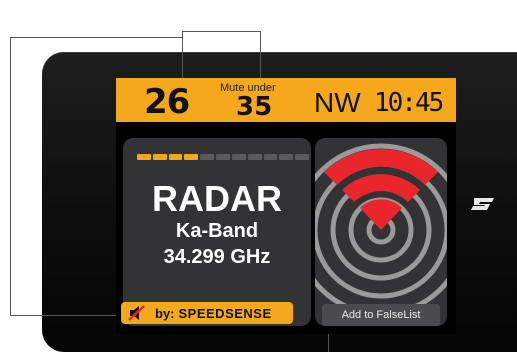 This screenshot has width=517, height=352. I want to click on signal-strength-meter, so click(223, 157).